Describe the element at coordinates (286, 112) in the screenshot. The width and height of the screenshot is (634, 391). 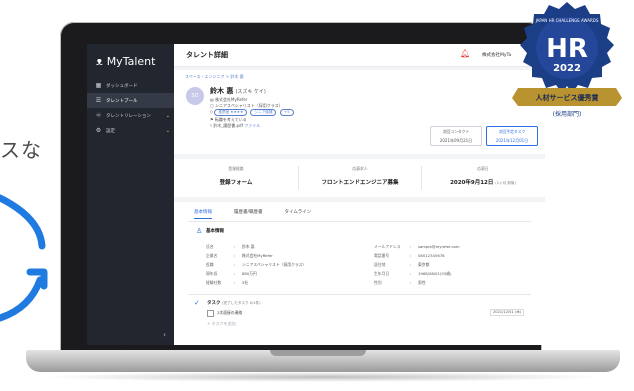
I see `tag-chip: ＋5` at that location.